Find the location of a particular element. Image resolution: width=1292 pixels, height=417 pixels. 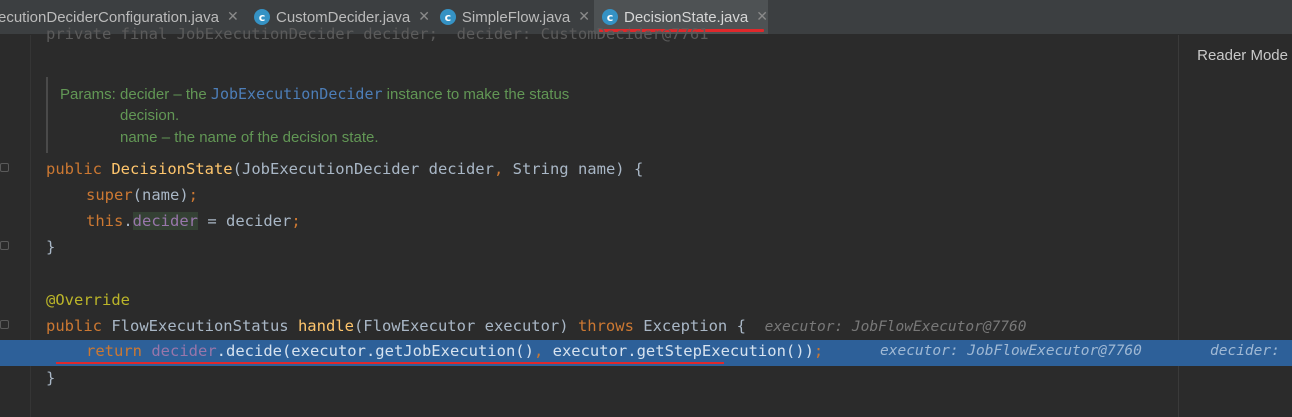

annotation-underline is located at coordinates (390, 363).